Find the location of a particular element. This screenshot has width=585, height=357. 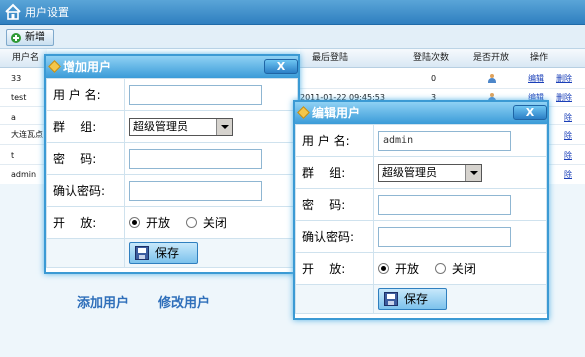

table-cell-user: test is located at coordinates (19, 97).